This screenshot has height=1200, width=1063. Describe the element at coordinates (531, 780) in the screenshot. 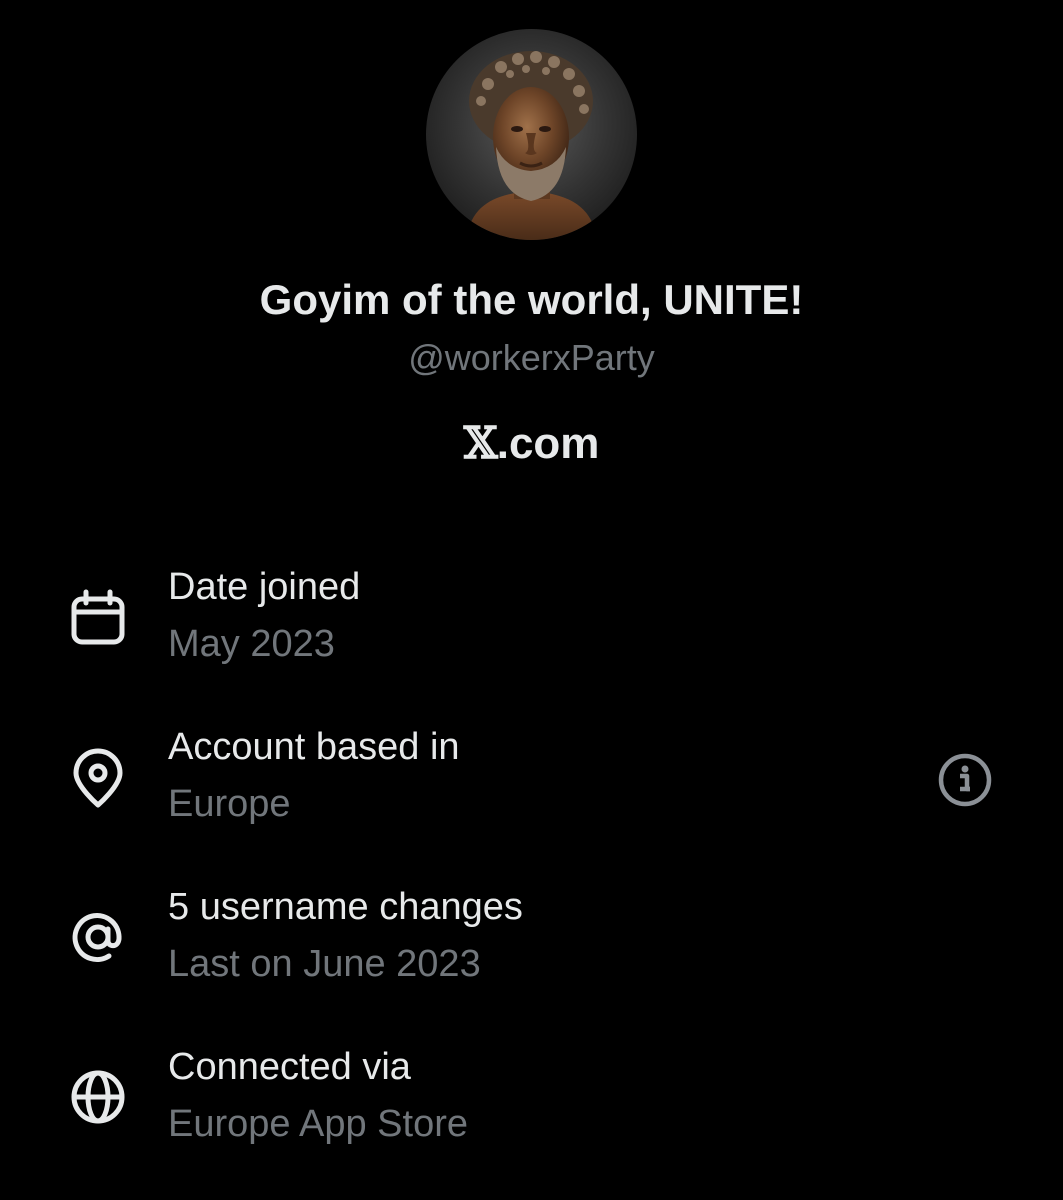

I see `about-row-account-based-in: Account based in Europe` at that location.